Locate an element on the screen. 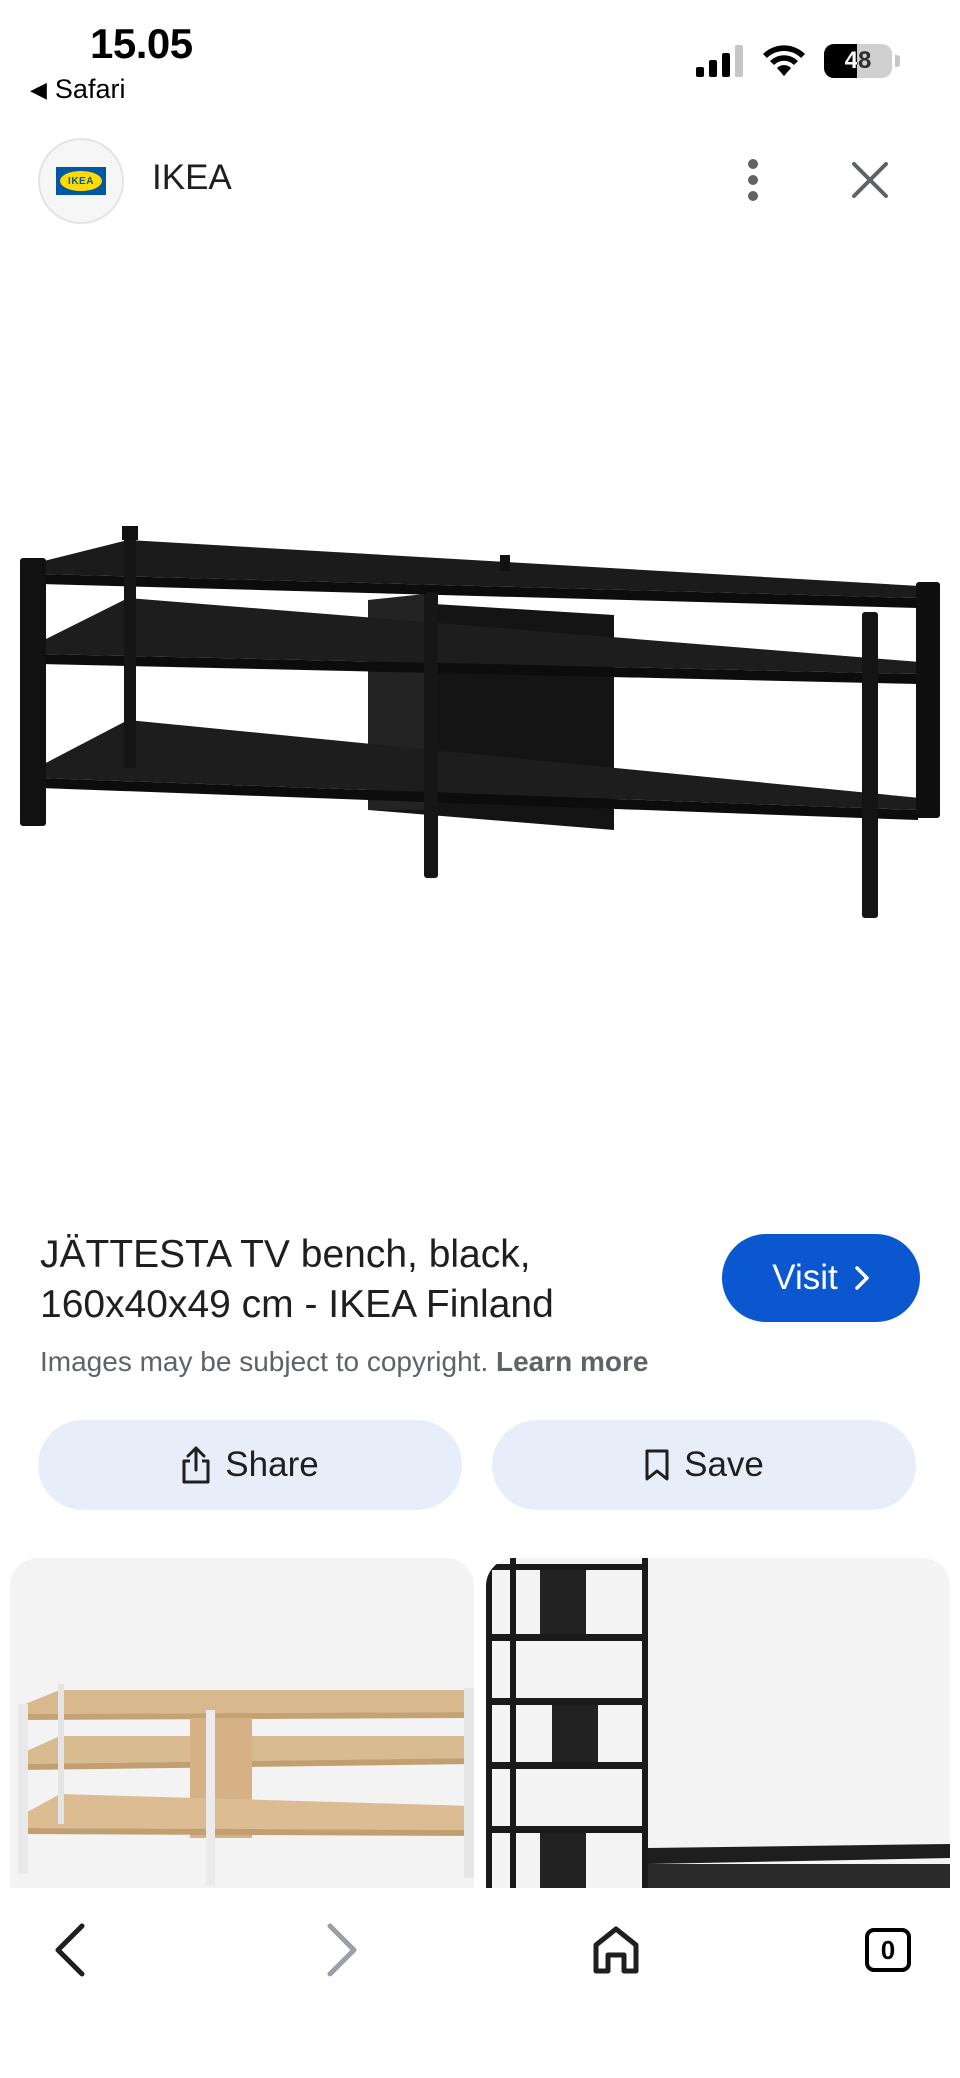 Image resolution: width=960 pixels, height=2078 pixels. battery-icon: 48 is located at coordinates (858, 61).